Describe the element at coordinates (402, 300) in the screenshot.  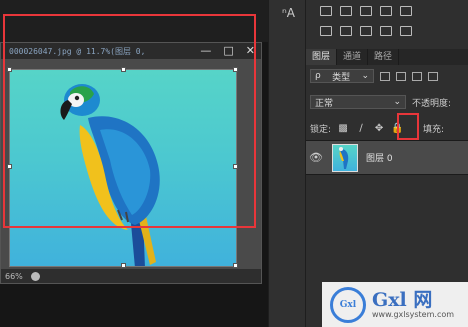
I see `watermark-brand: Gxl 网` at that location.